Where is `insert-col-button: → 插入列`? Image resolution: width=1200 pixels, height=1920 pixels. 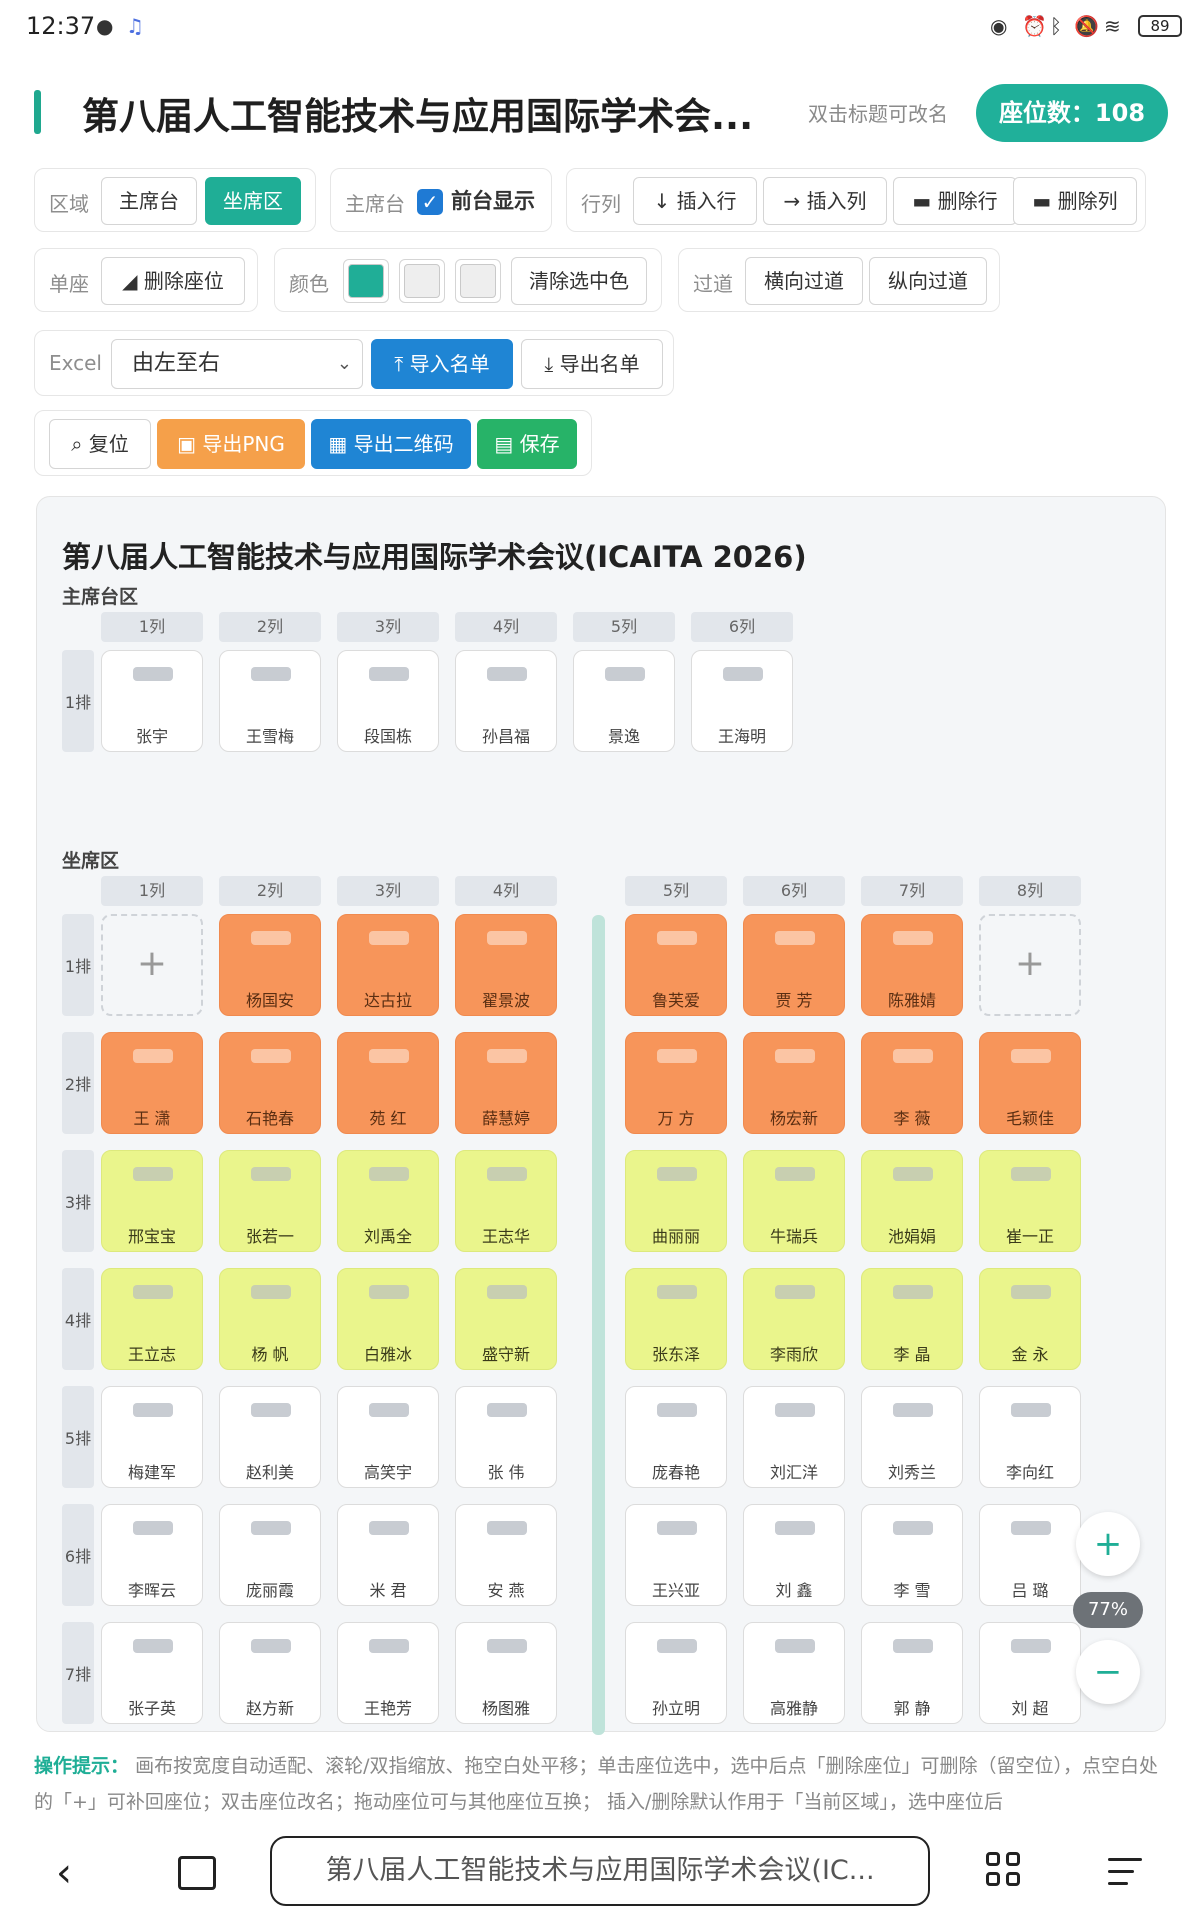
insert-col-button: → 插入列 is located at coordinates (825, 201).